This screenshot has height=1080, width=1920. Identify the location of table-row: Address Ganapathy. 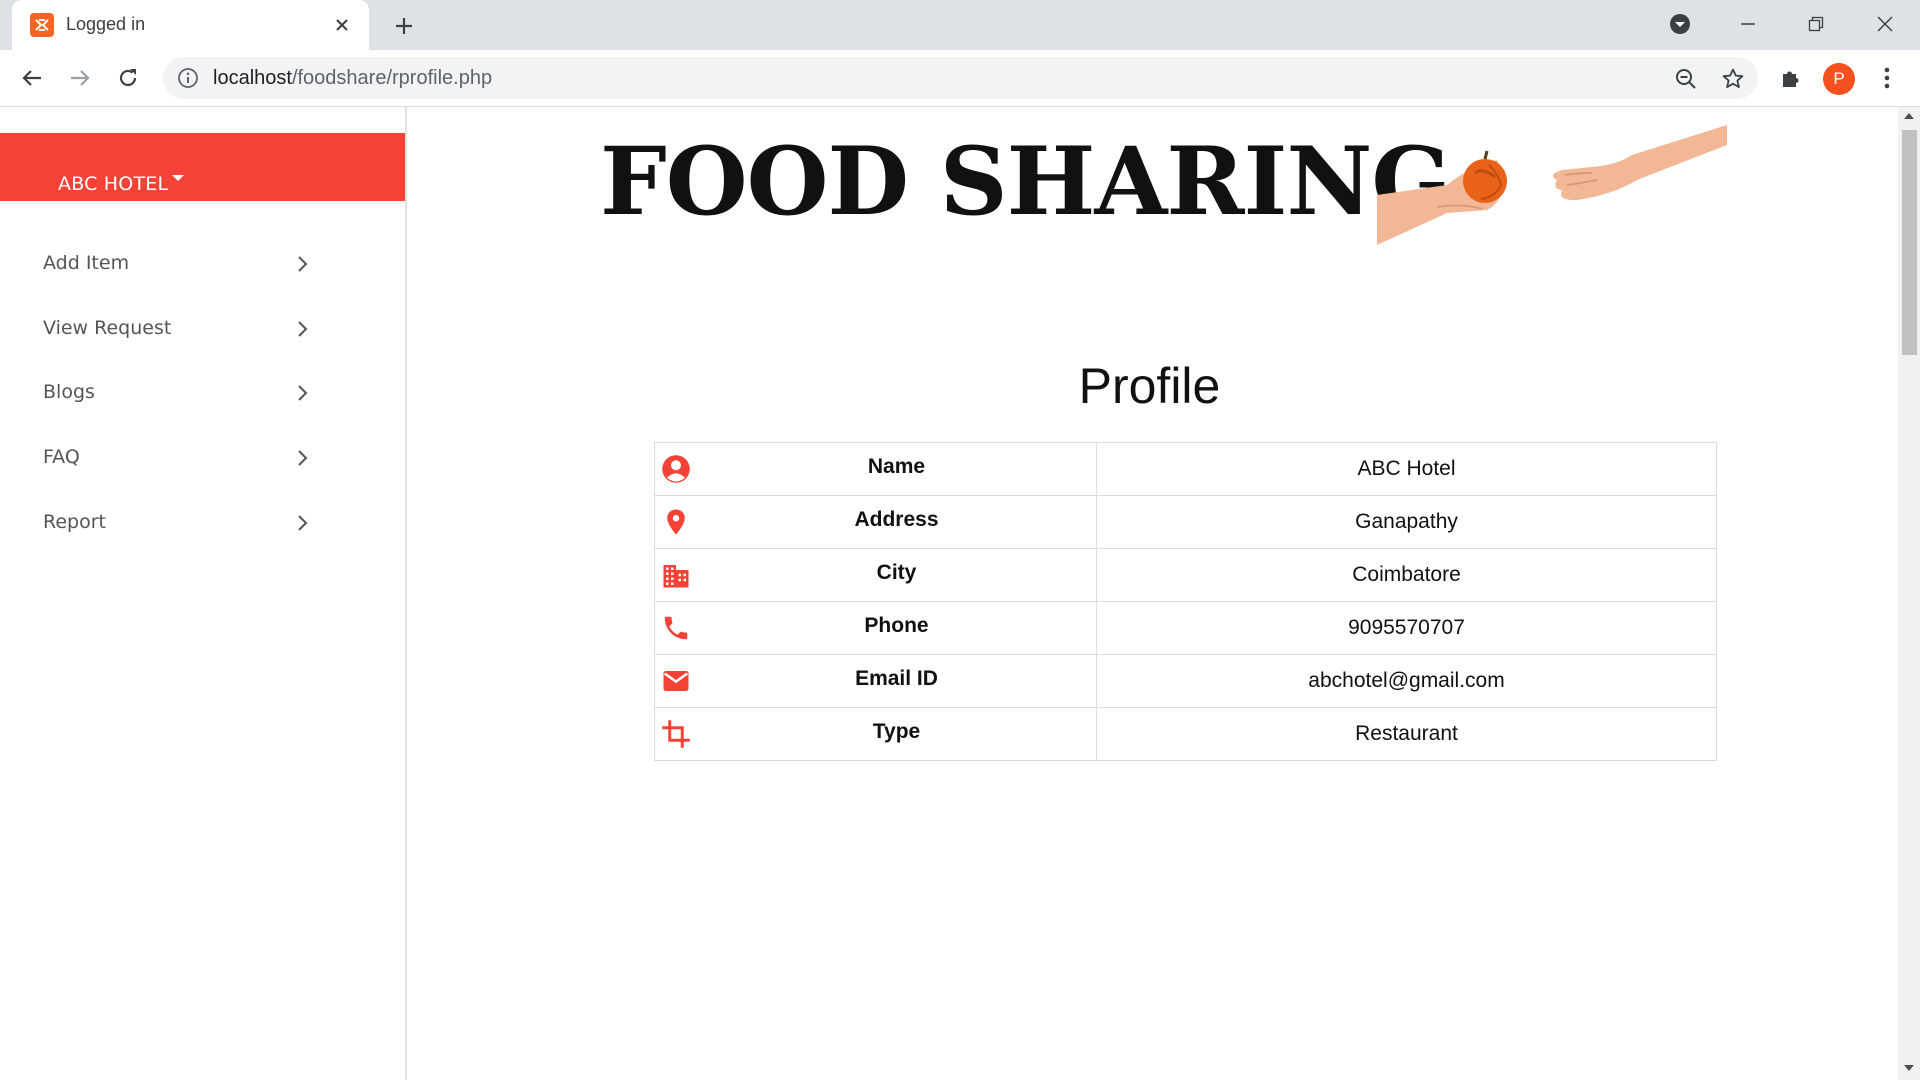
(1185, 522).